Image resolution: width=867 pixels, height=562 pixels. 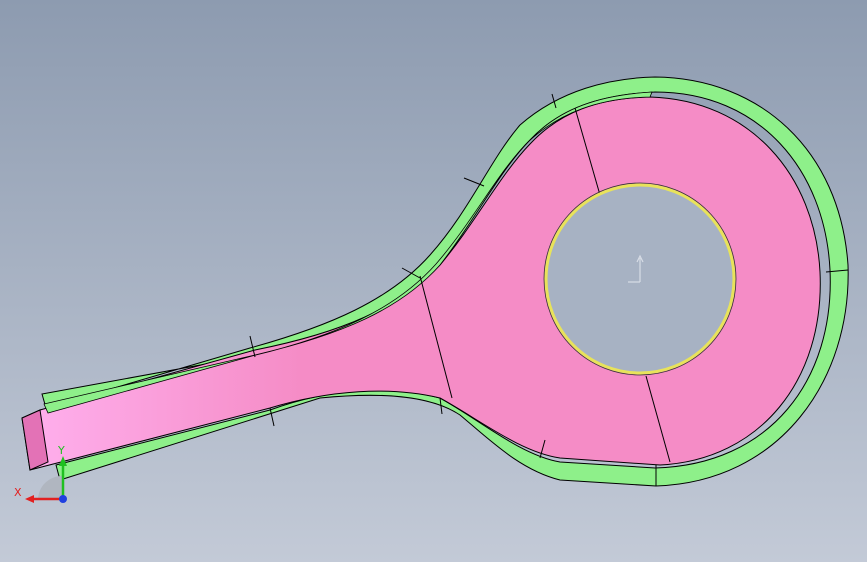 I want to click on triad-y-label: Y, so click(x=61, y=450).